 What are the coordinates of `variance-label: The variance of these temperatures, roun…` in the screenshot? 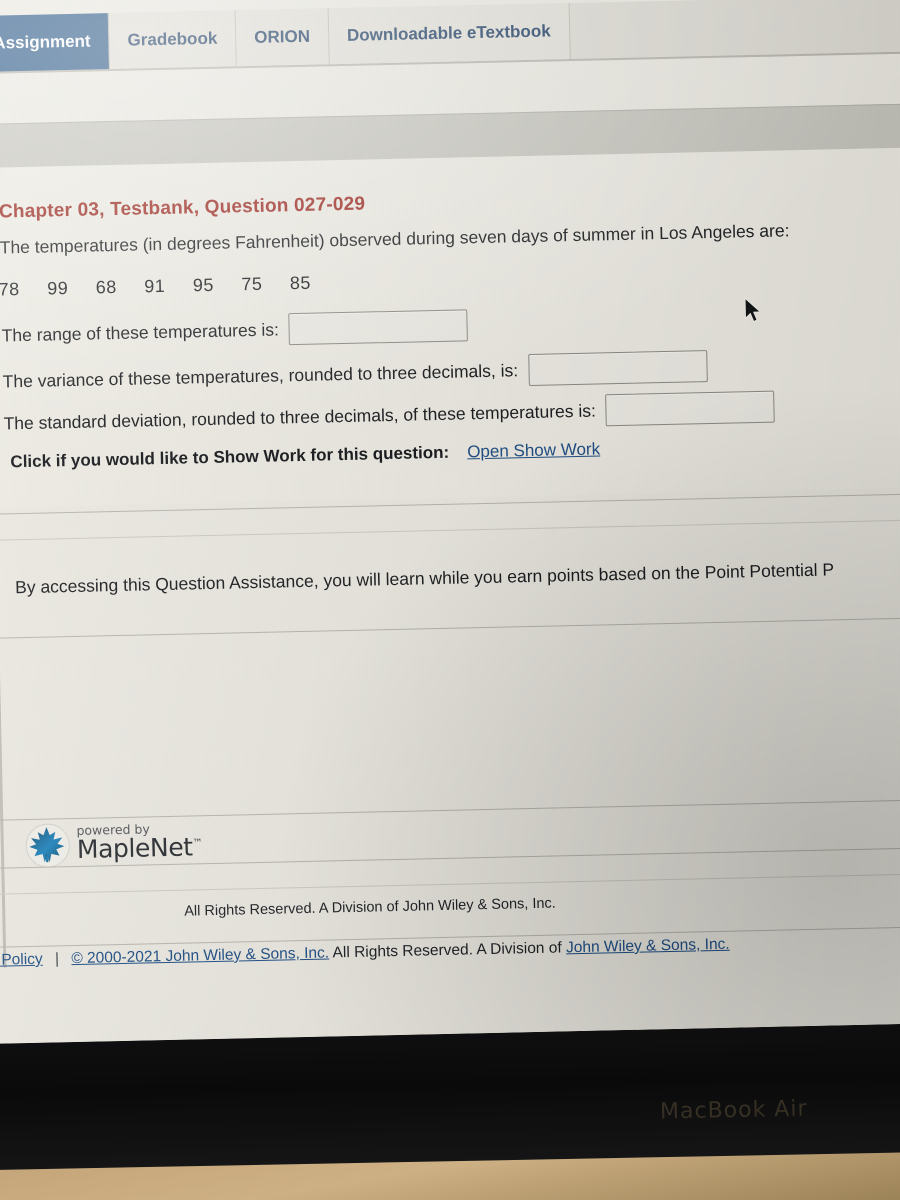 It's located at (260, 375).